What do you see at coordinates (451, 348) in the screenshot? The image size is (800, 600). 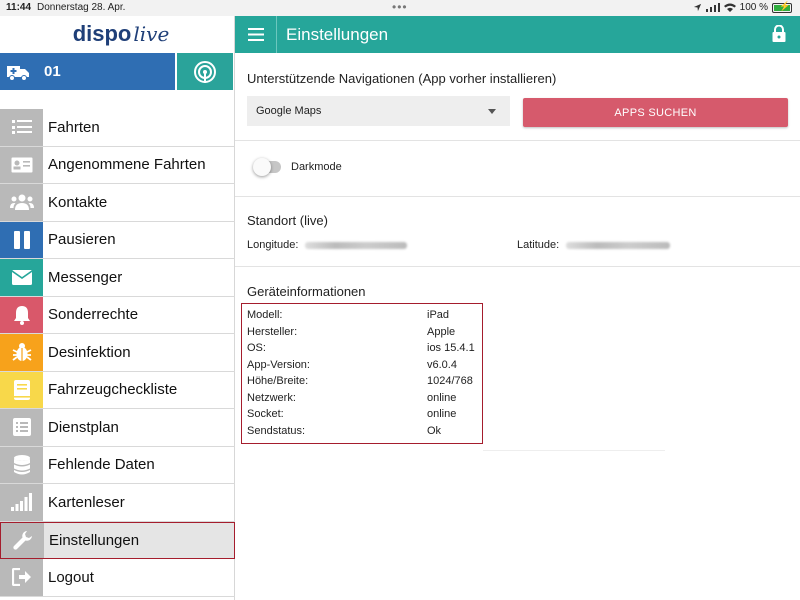 I see `device-info-value: ios 15.4.1` at bounding box center [451, 348].